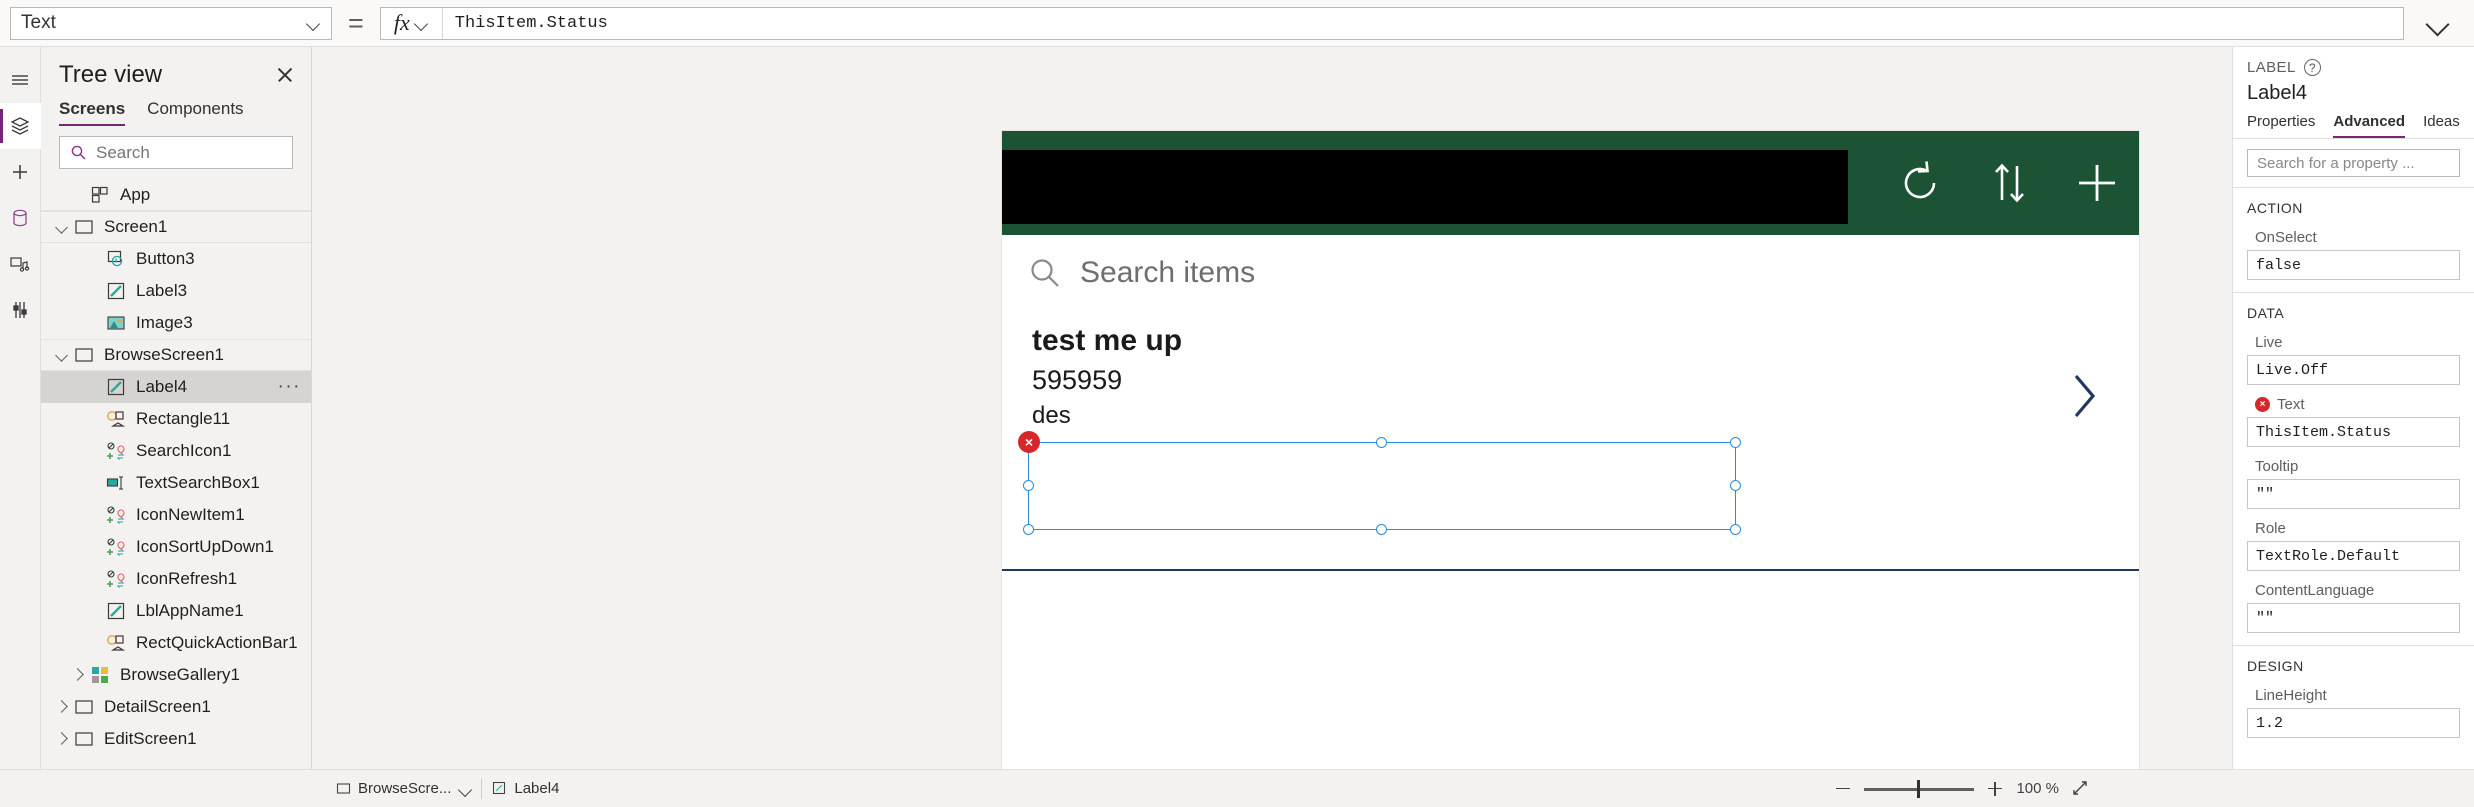 Image resolution: width=2474 pixels, height=807 pixels. I want to click on close-icon, so click(285, 75).